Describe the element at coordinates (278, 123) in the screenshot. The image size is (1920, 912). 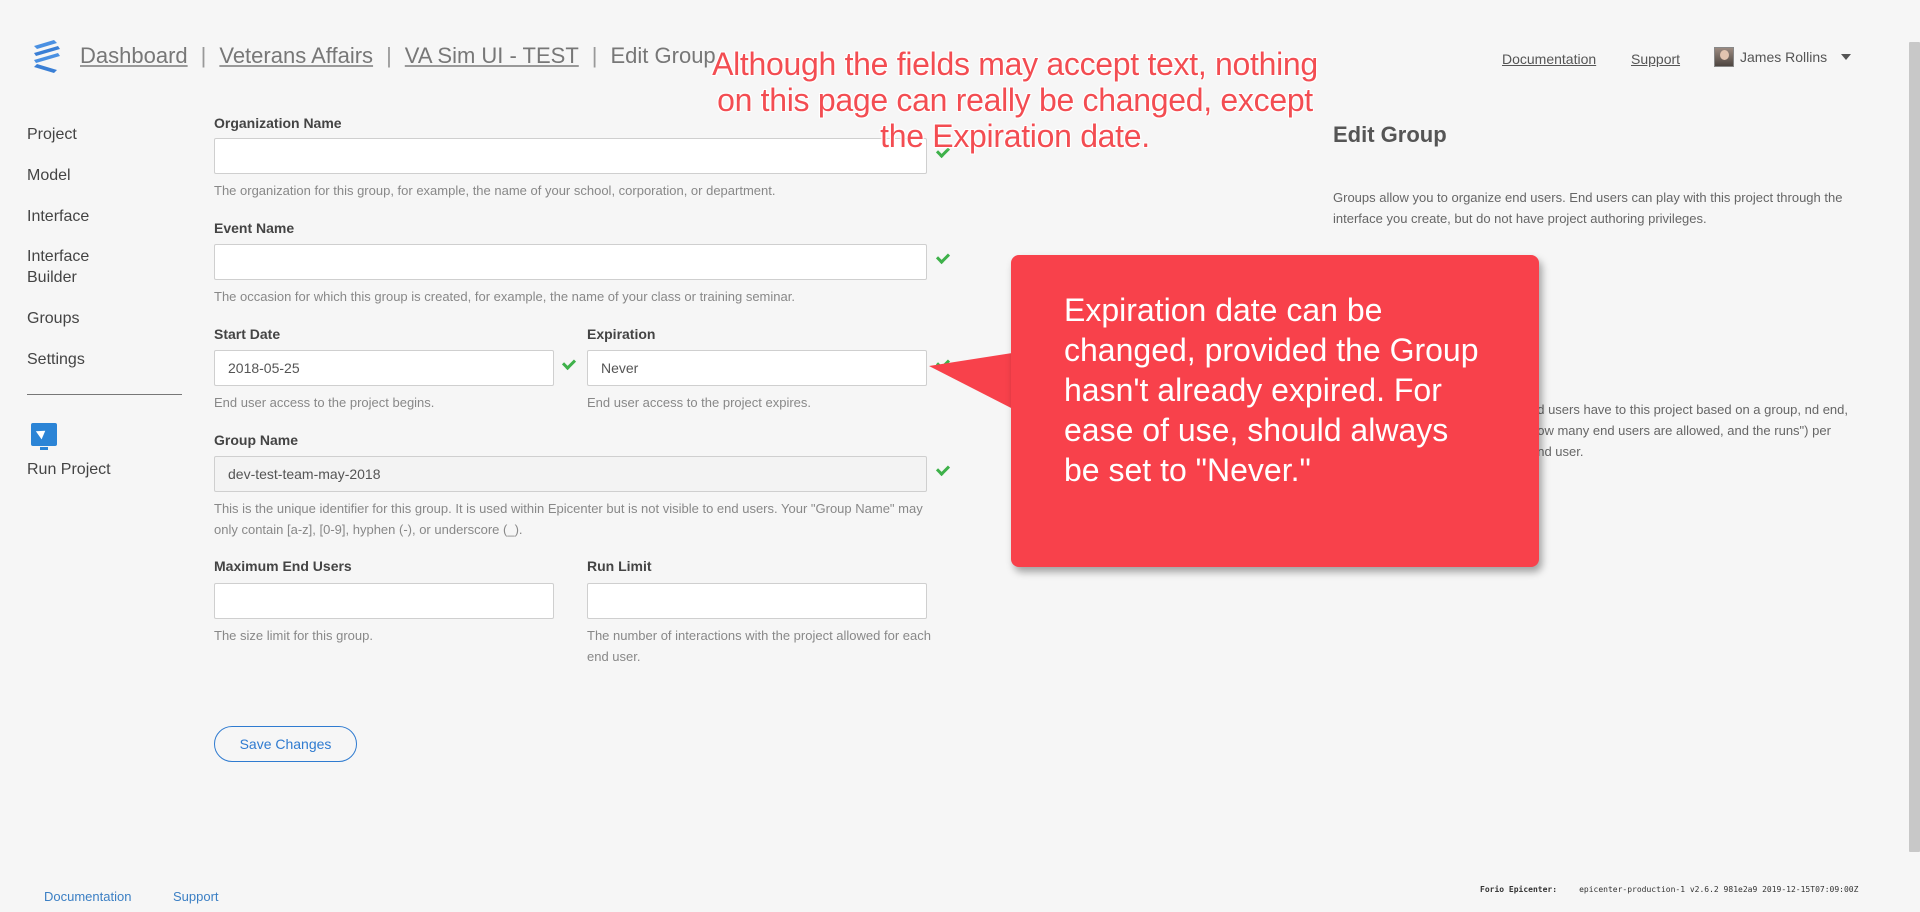
I see `org-name-label: Organization Name` at that location.